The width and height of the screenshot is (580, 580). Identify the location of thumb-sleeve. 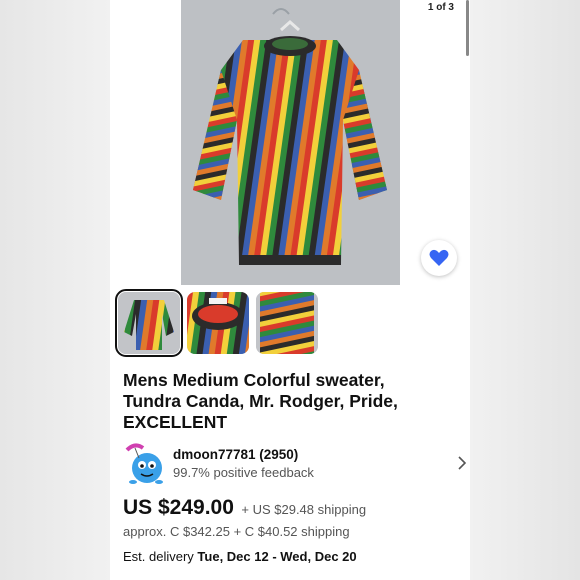
(287, 323).